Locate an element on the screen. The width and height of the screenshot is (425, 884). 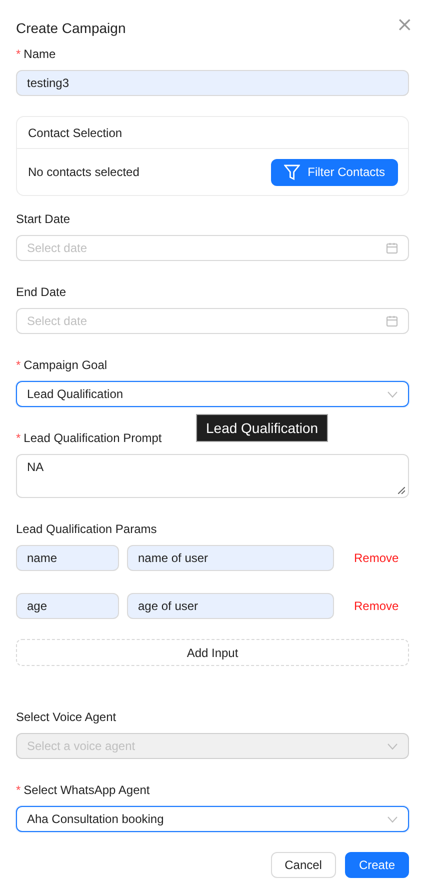
field-label: Lead Qualification Params is located at coordinates (86, 529).